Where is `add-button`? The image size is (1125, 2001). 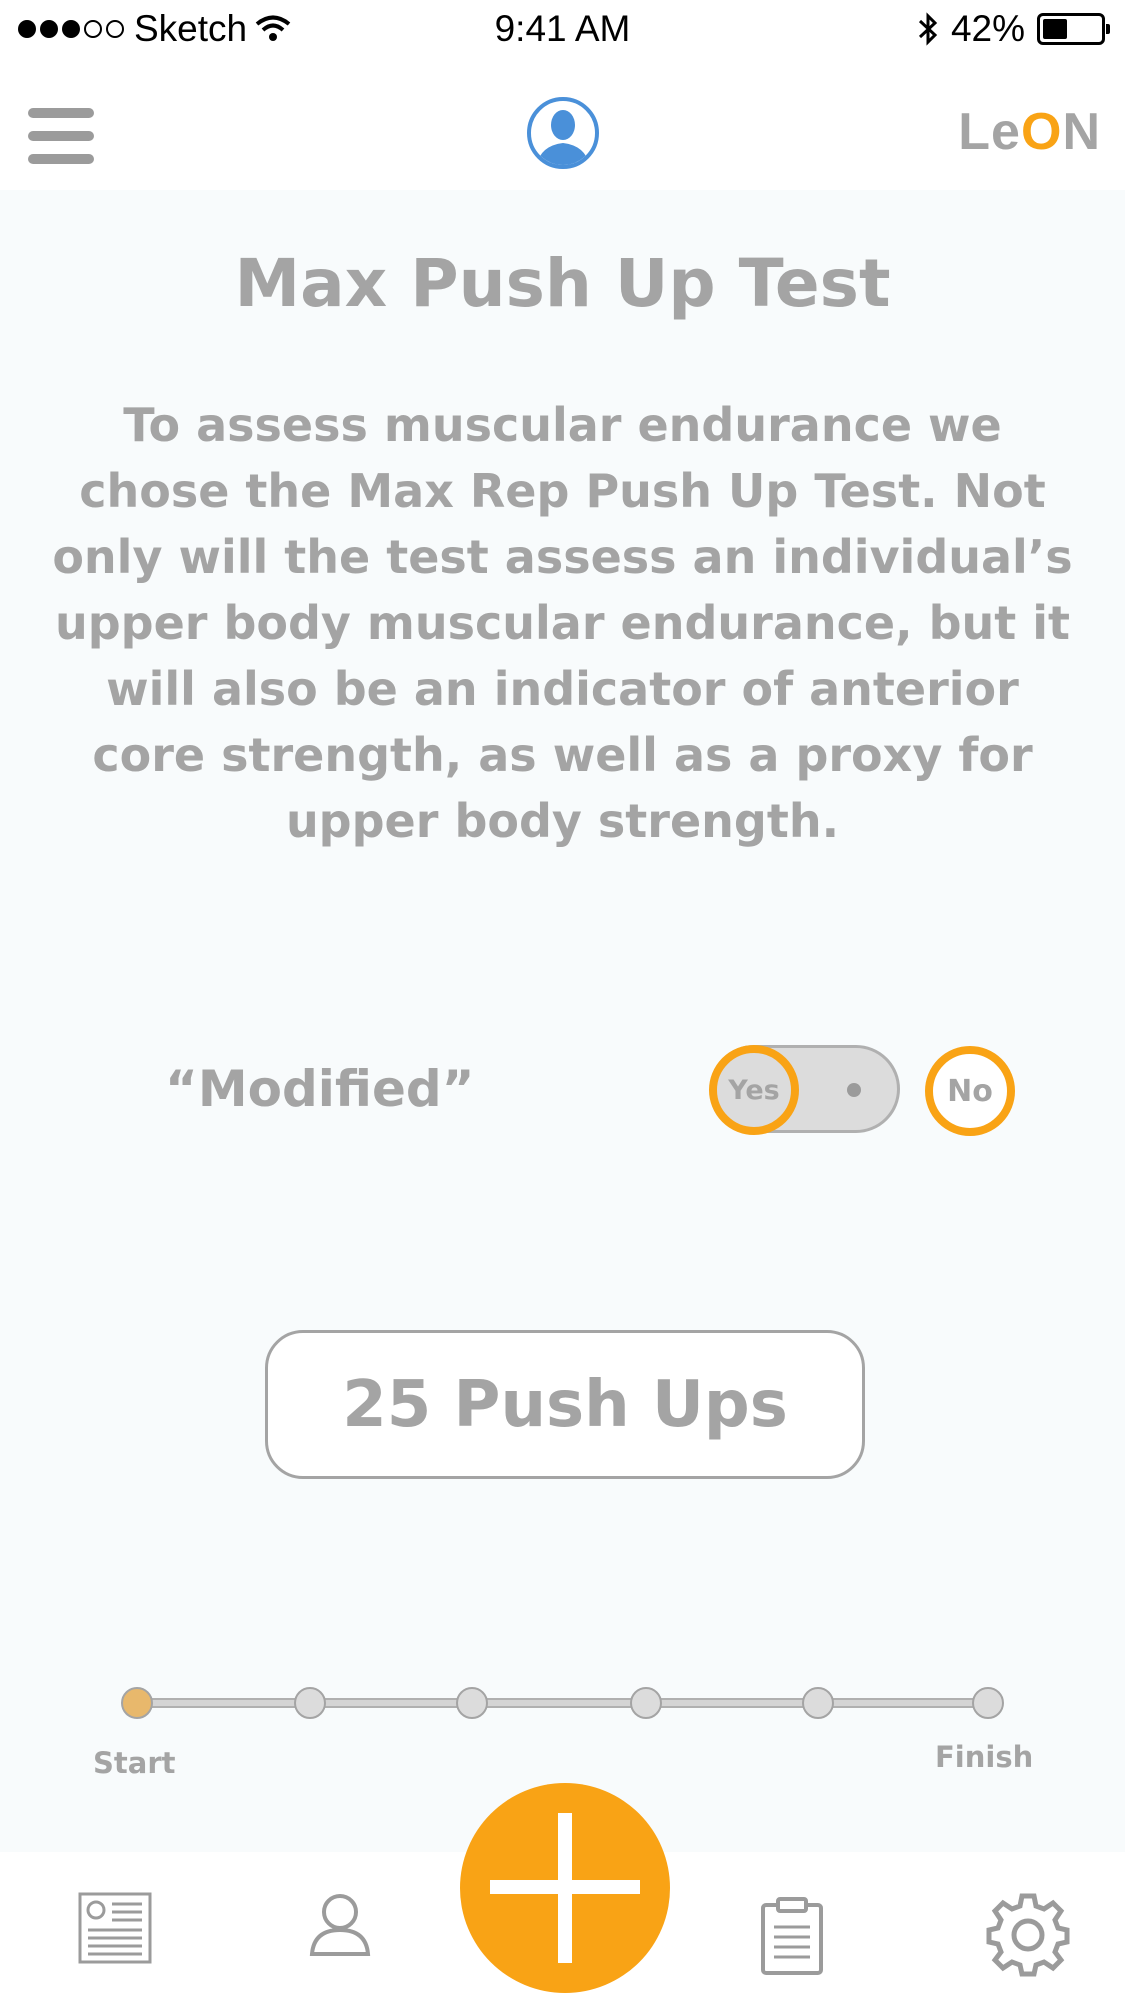 add-button is located at coordinates (565, 1888).